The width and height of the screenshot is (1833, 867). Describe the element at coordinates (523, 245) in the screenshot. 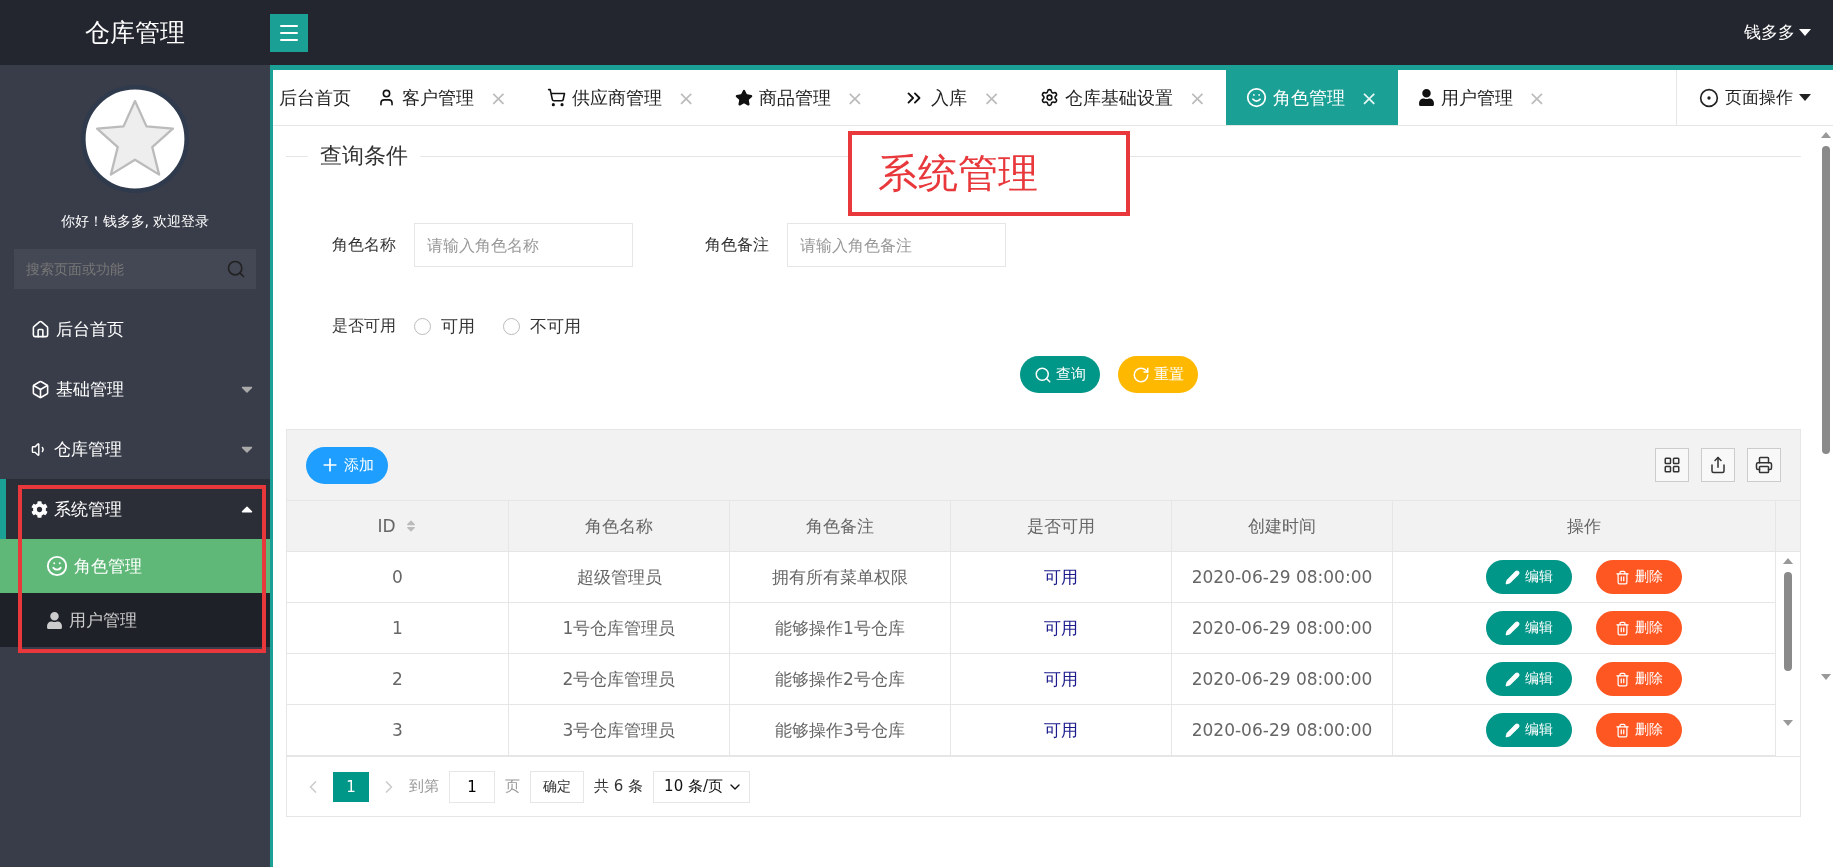

I see `input-field: 请输入角色名称` at that location.